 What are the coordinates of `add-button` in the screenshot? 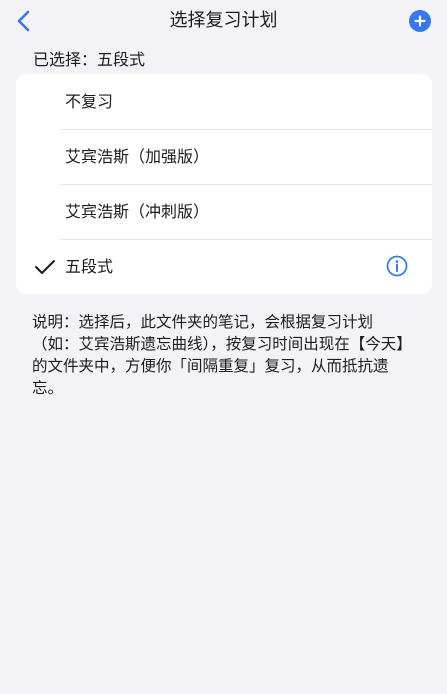 It's located at (420, 21).